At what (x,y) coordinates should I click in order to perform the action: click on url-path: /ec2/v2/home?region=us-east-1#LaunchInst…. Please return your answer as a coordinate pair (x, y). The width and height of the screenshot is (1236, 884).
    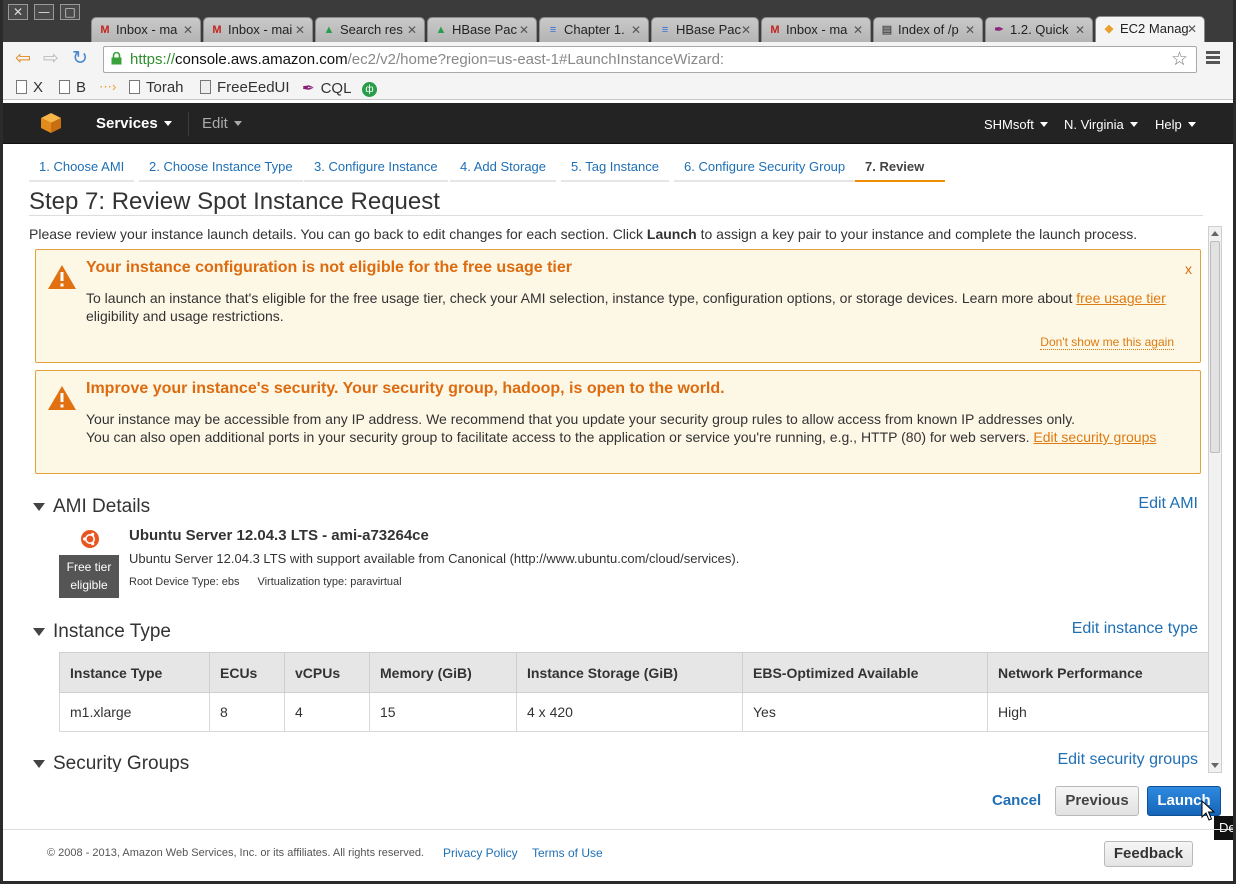
    Looking at the image, I should click on (536, 59).